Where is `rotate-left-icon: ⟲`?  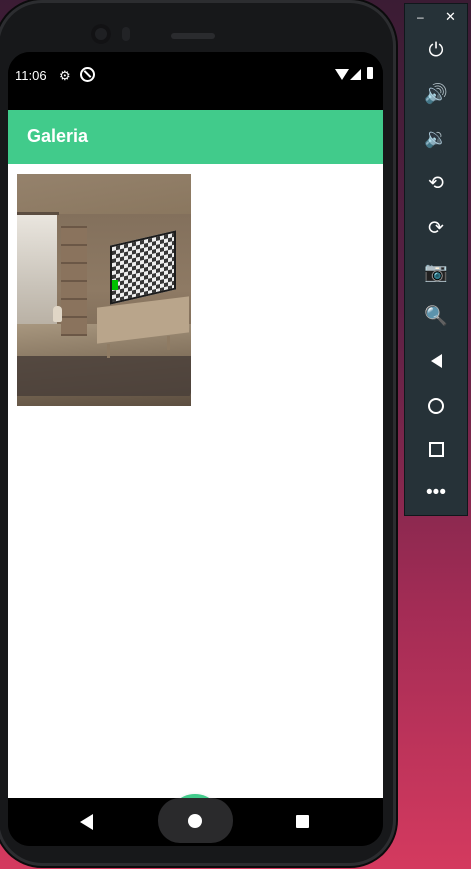
rotate-left-icon: ⟲ is located at coordinates (436, 183).